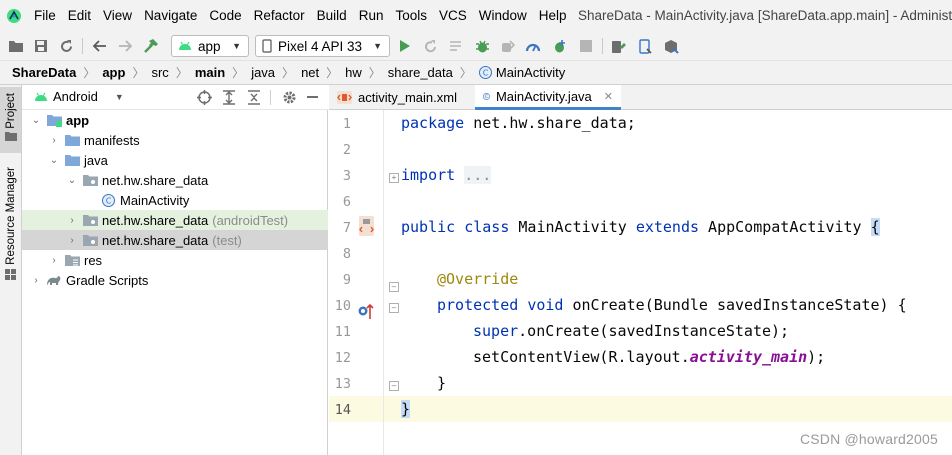 The height and width of the screenshot is (455, 952). I want to click on code-line-1: package net.hw.share_data;, so click(668, 123).